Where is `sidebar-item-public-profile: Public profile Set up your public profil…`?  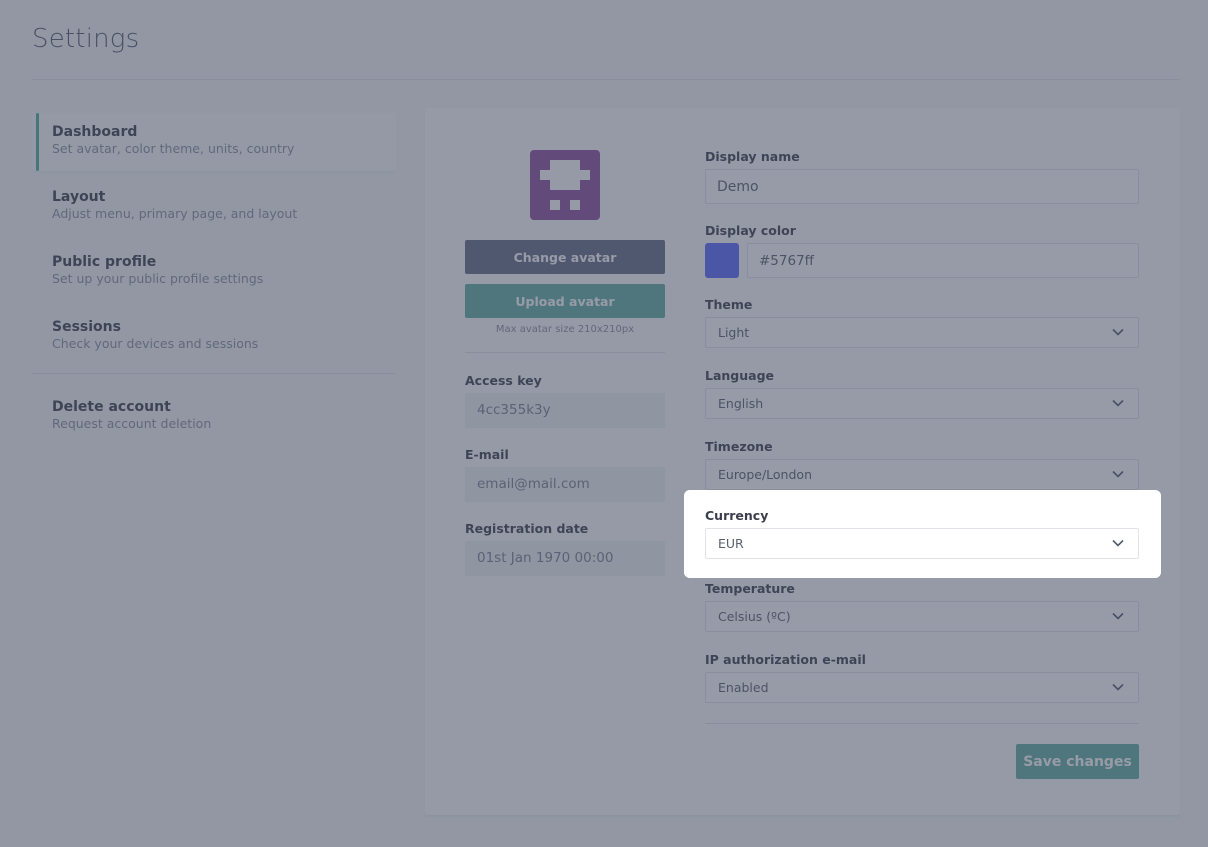
sidebar-item-public-profile: Public profile Set up your public profil… is located at coordinates (214, 272).